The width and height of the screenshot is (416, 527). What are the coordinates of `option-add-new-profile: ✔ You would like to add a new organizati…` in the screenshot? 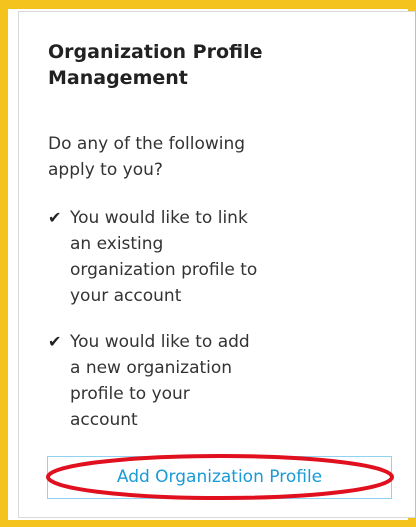 It's located at (168, 381).